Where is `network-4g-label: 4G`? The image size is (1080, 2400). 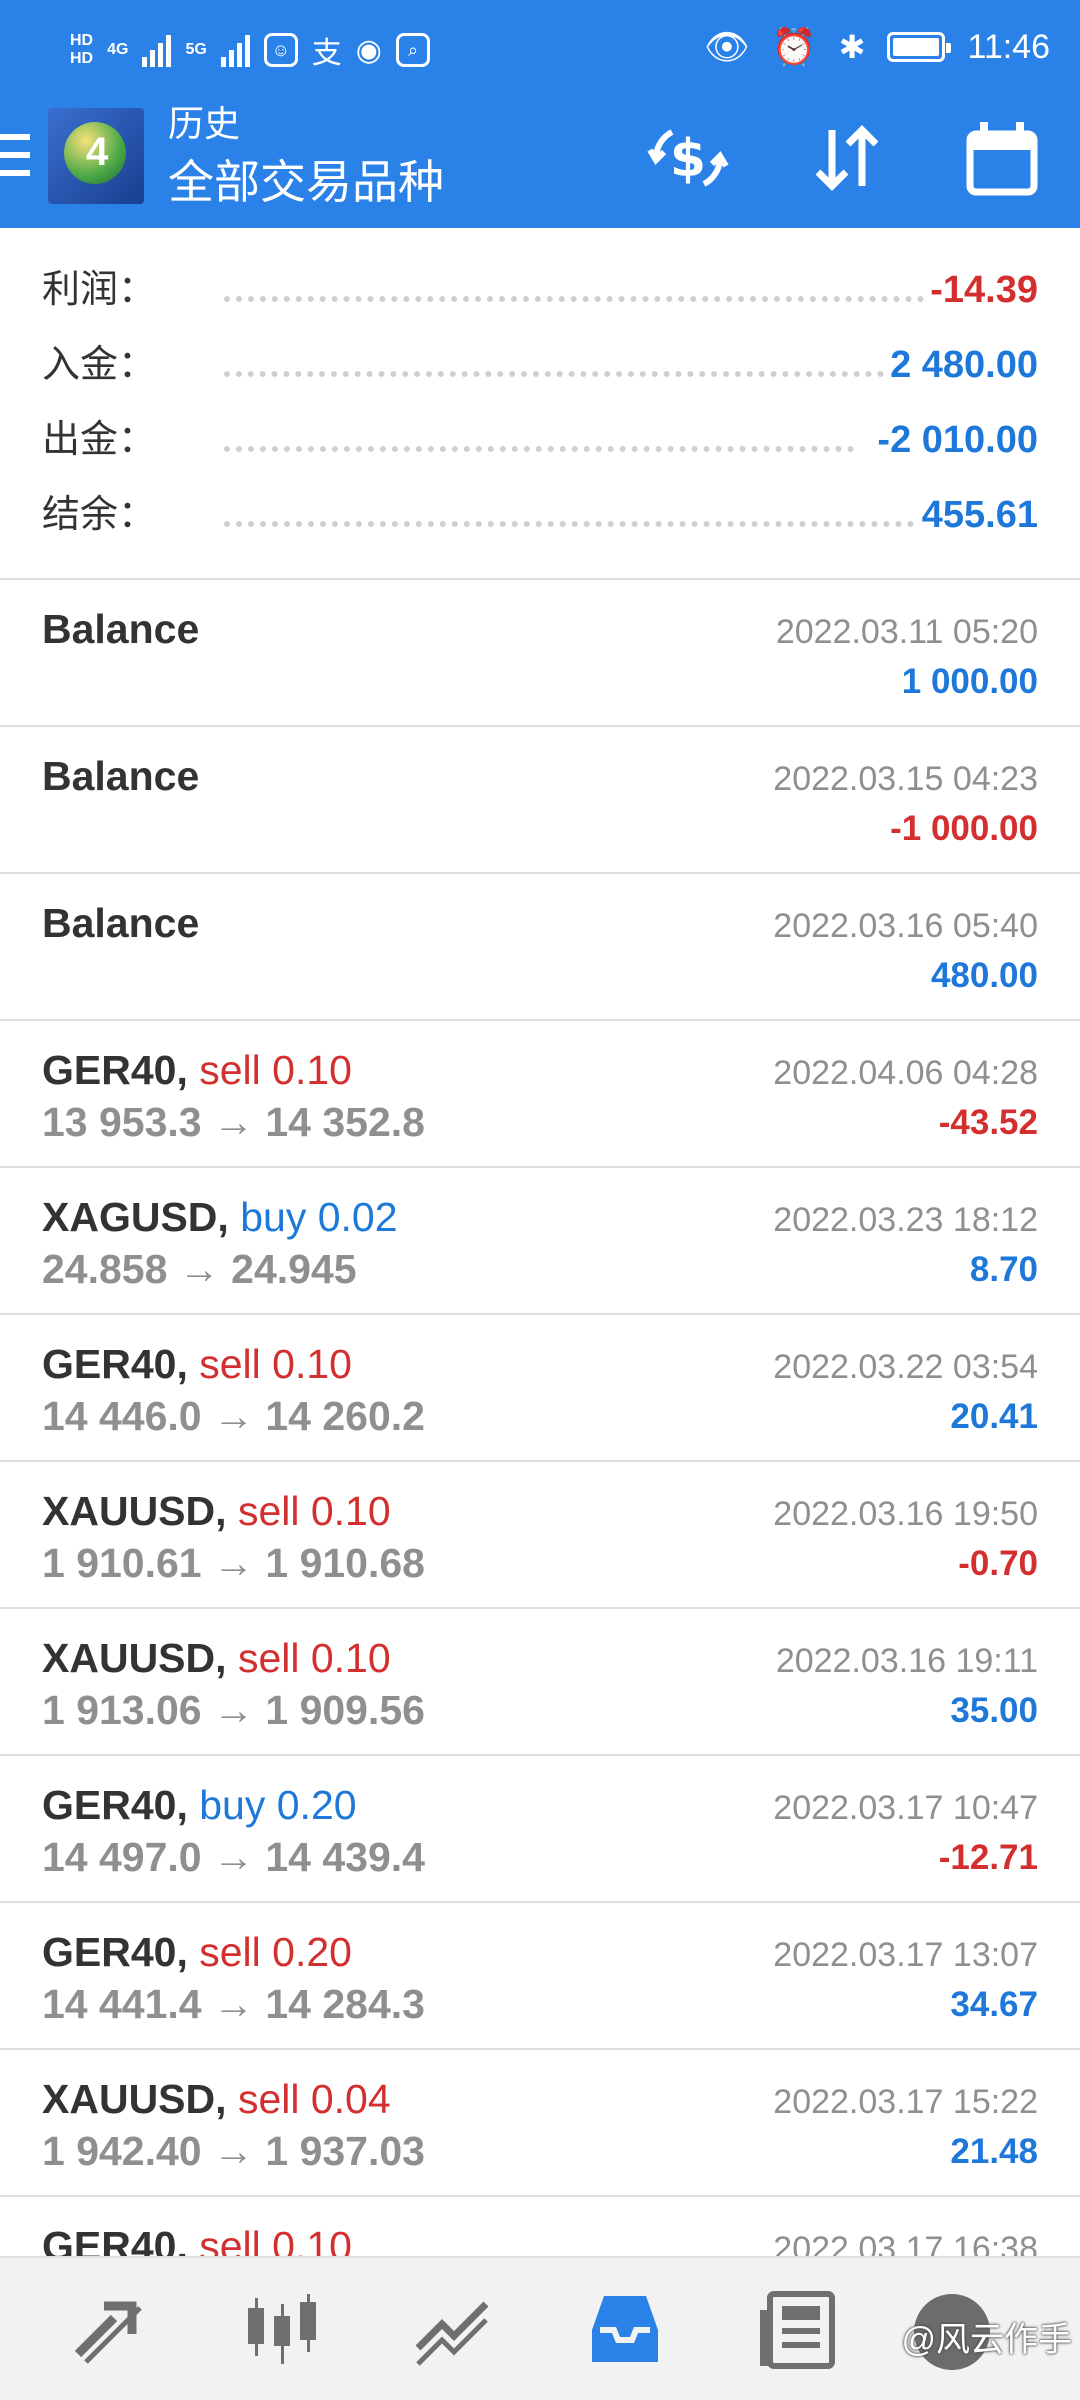 network-4g-label: 4G is located at coordinates (118, 49).